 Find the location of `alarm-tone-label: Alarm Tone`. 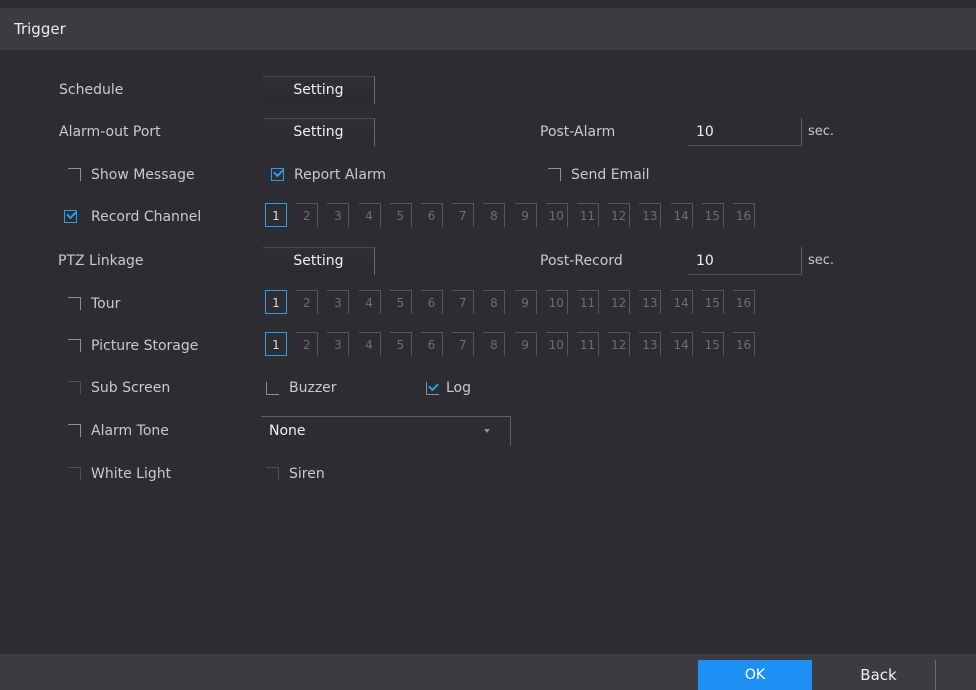

alarm-tone-label: Alarm Tone is located at coordinates (130, 431).